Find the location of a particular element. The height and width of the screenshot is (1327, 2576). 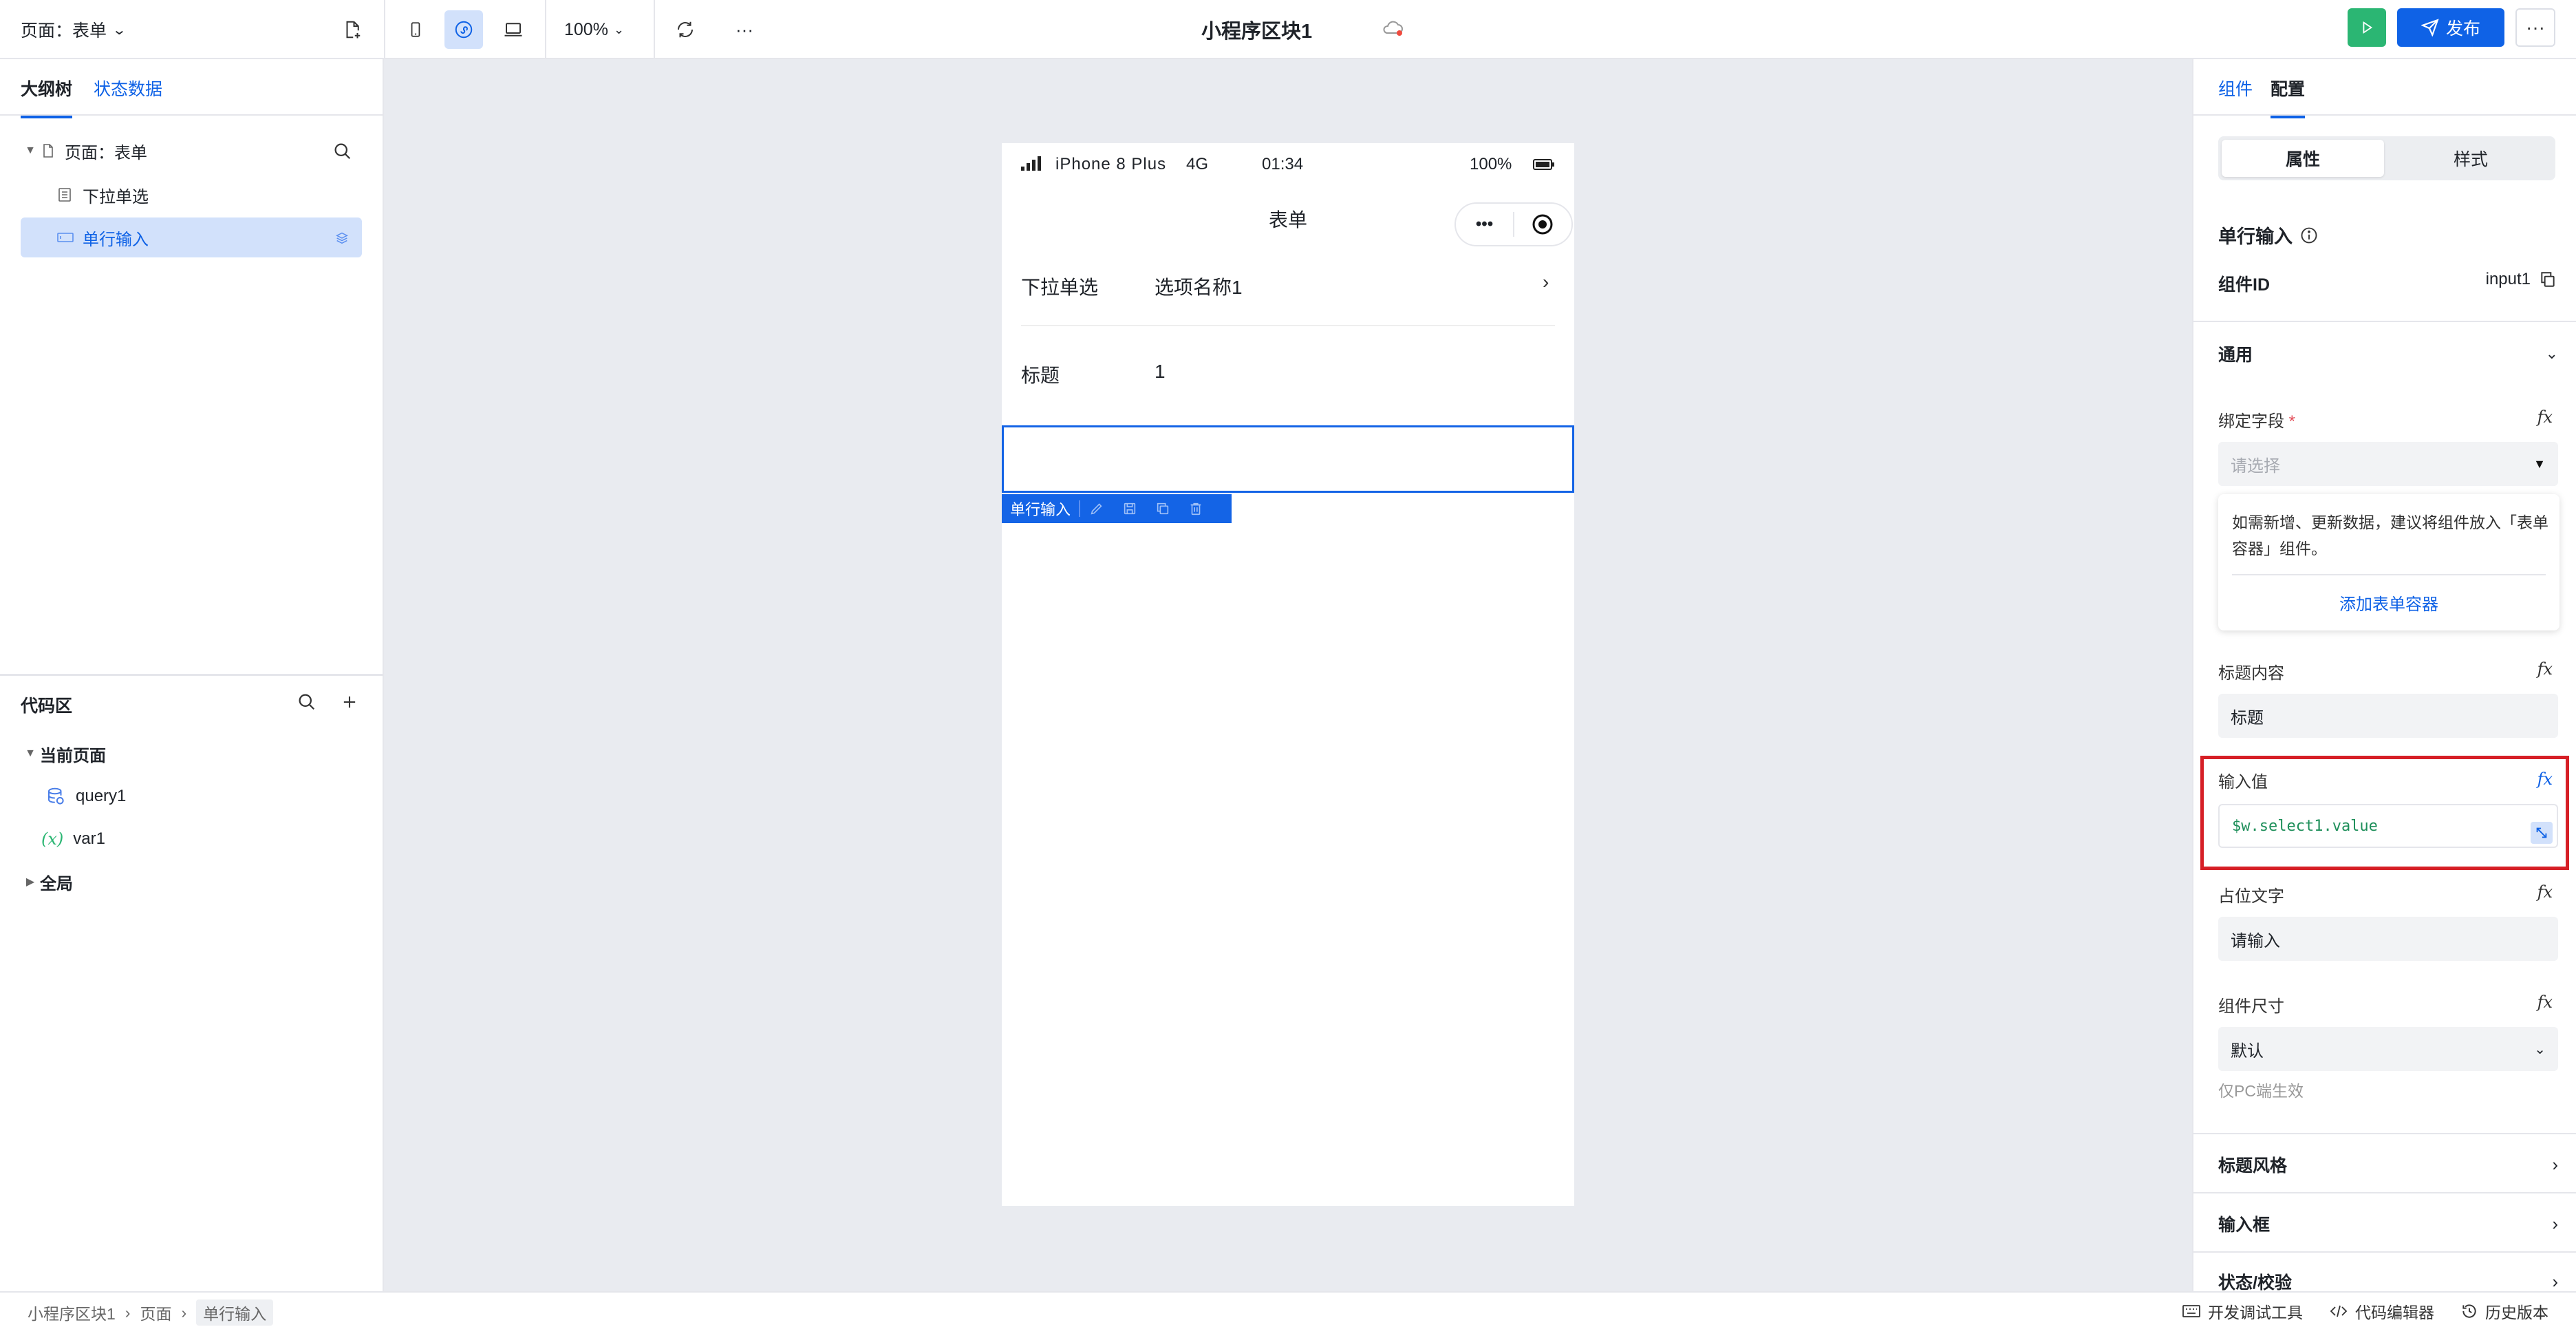

battery-label: 100% is located at coordinates (1491, 164).